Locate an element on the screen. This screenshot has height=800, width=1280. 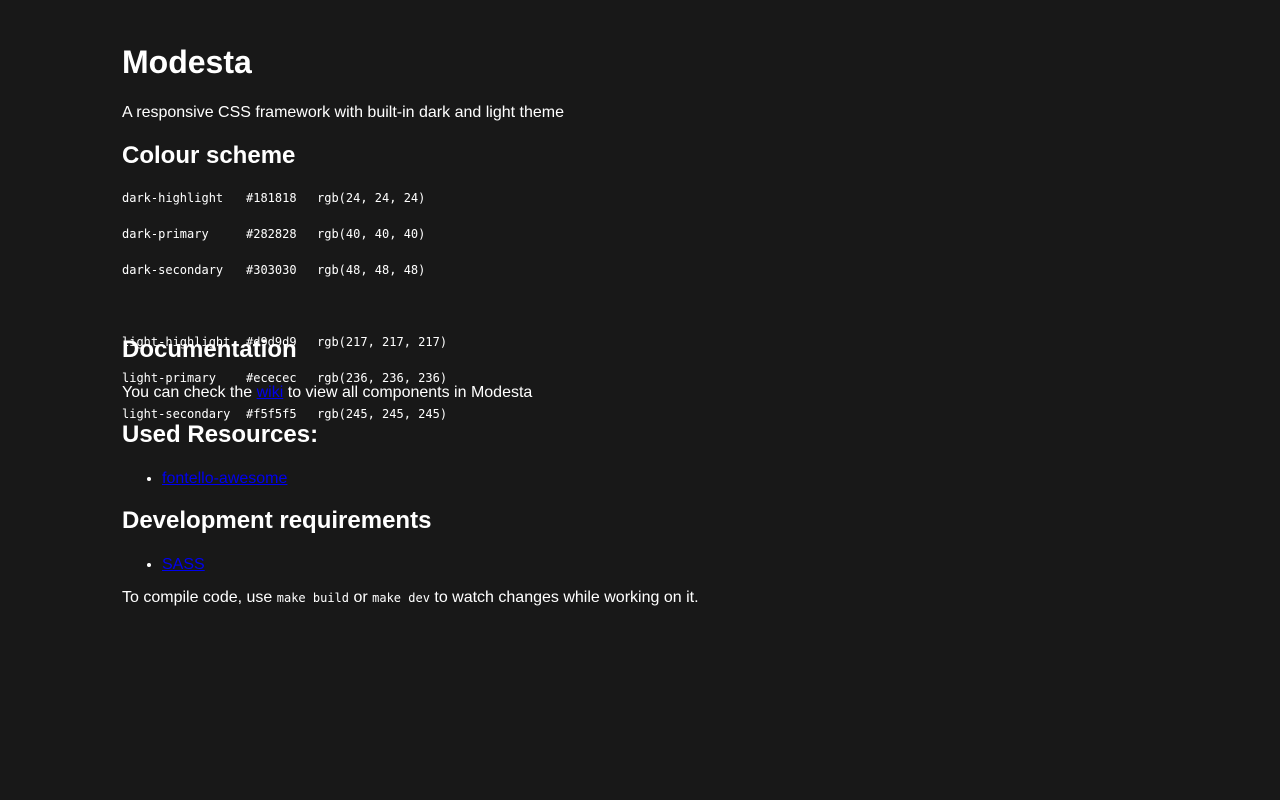
fontello-awesome-link: fontello-awesome is located at coordinates (224, 478).